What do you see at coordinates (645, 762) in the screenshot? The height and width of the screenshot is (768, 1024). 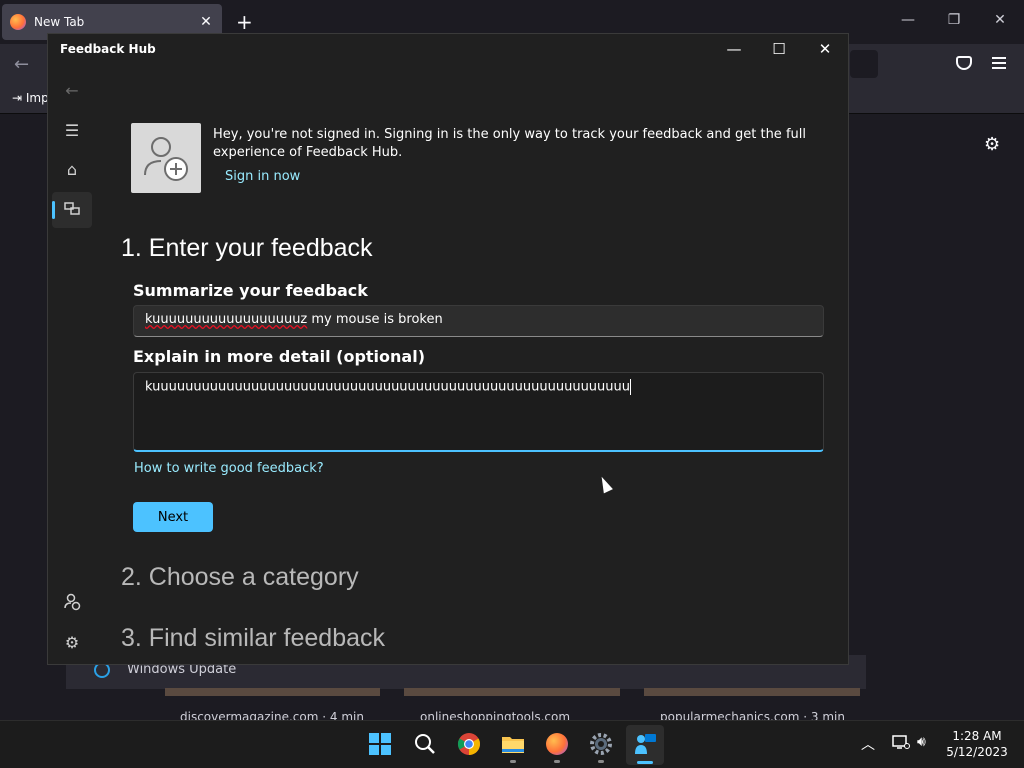 I see `active-app-indicator` at bounding box center [645, 762].